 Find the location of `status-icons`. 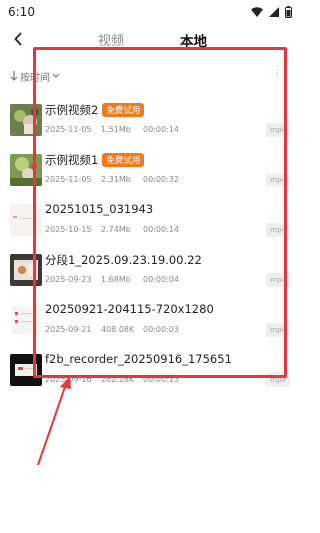

status-icons is located at coordinates (271, 12).